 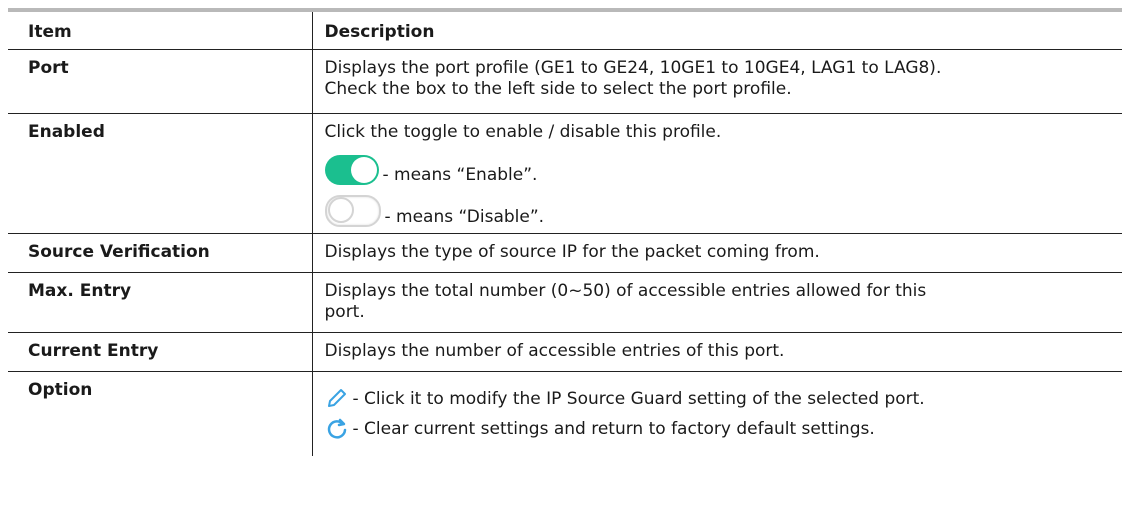 What do you see at coordinates (351, 170) in the screenshot?
I see `toggle-on-icon` at bounding box center [351, 170].